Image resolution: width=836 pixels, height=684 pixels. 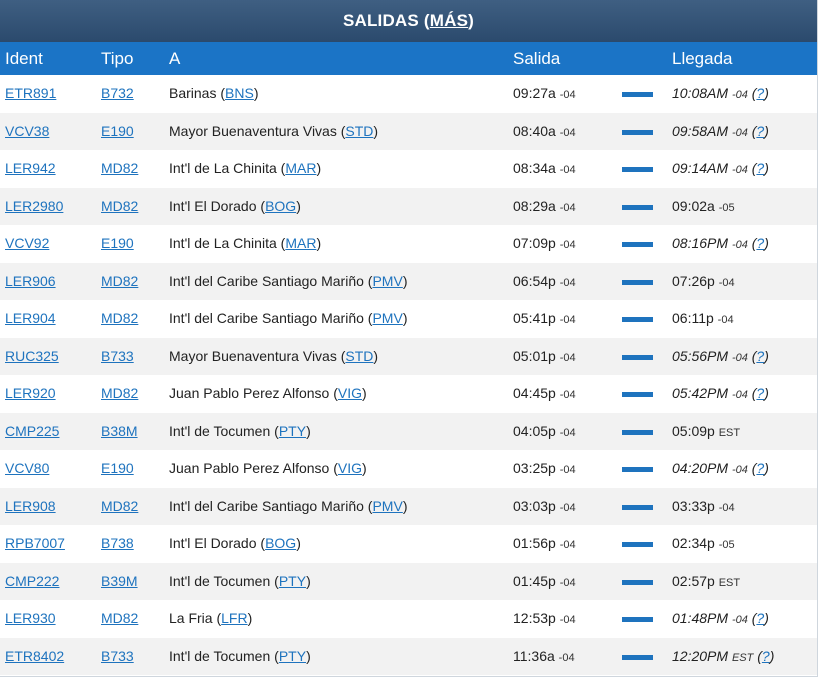 I want to click on arrival-time: 09:58AM -04 (?), so click(x=720, y=130).